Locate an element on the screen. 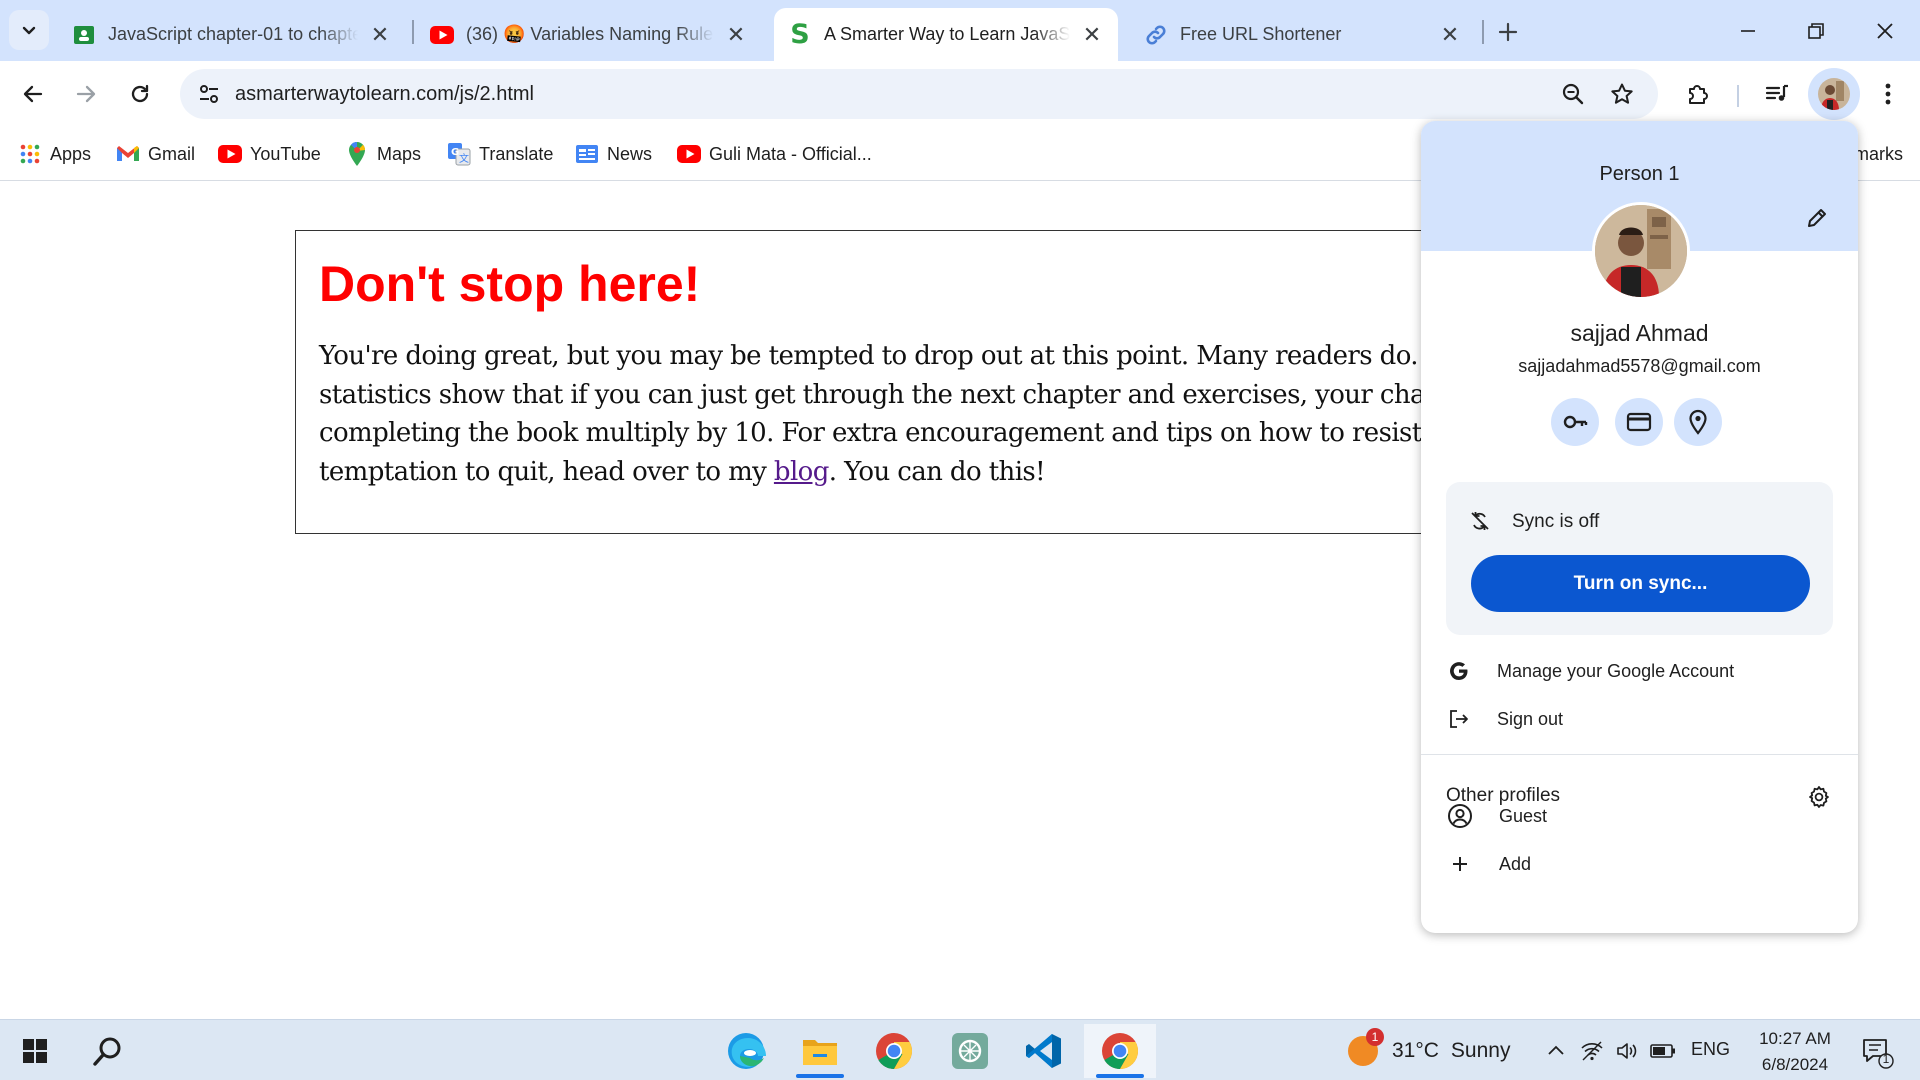 Image resolution: width=1920 pixels, height=1080 pixels. chrome-menu-button is located at coordinates (1888, 94).